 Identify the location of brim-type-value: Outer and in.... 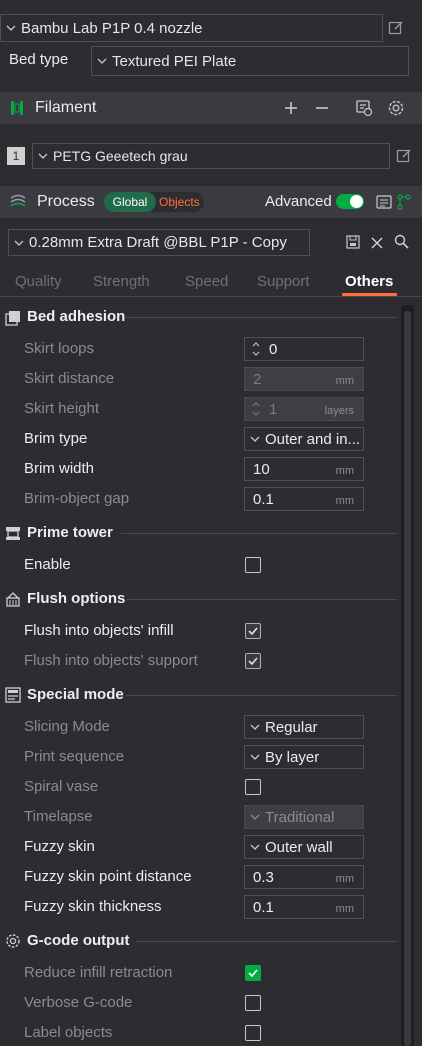
(313, 439).